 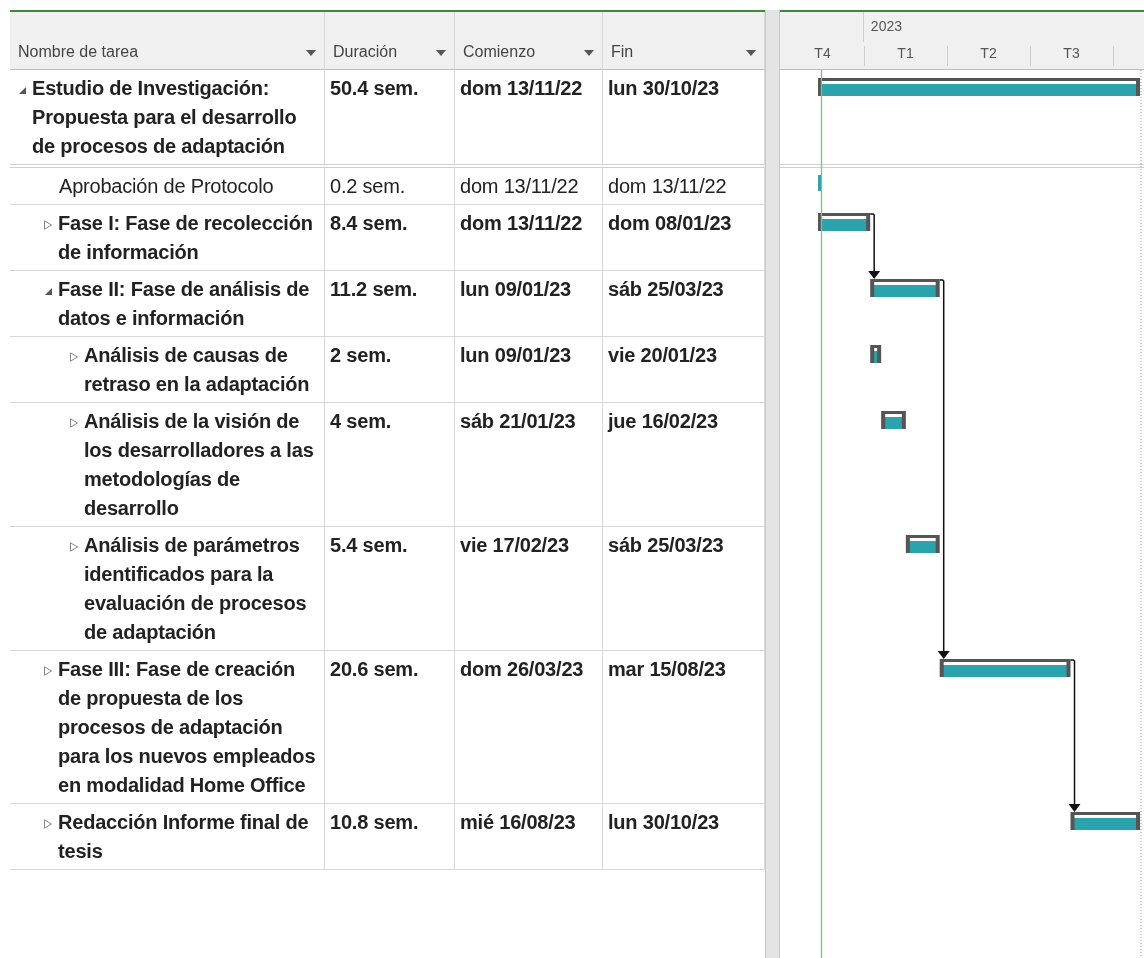 I want to click on column-header: Duración, so click(x=390, y=41).